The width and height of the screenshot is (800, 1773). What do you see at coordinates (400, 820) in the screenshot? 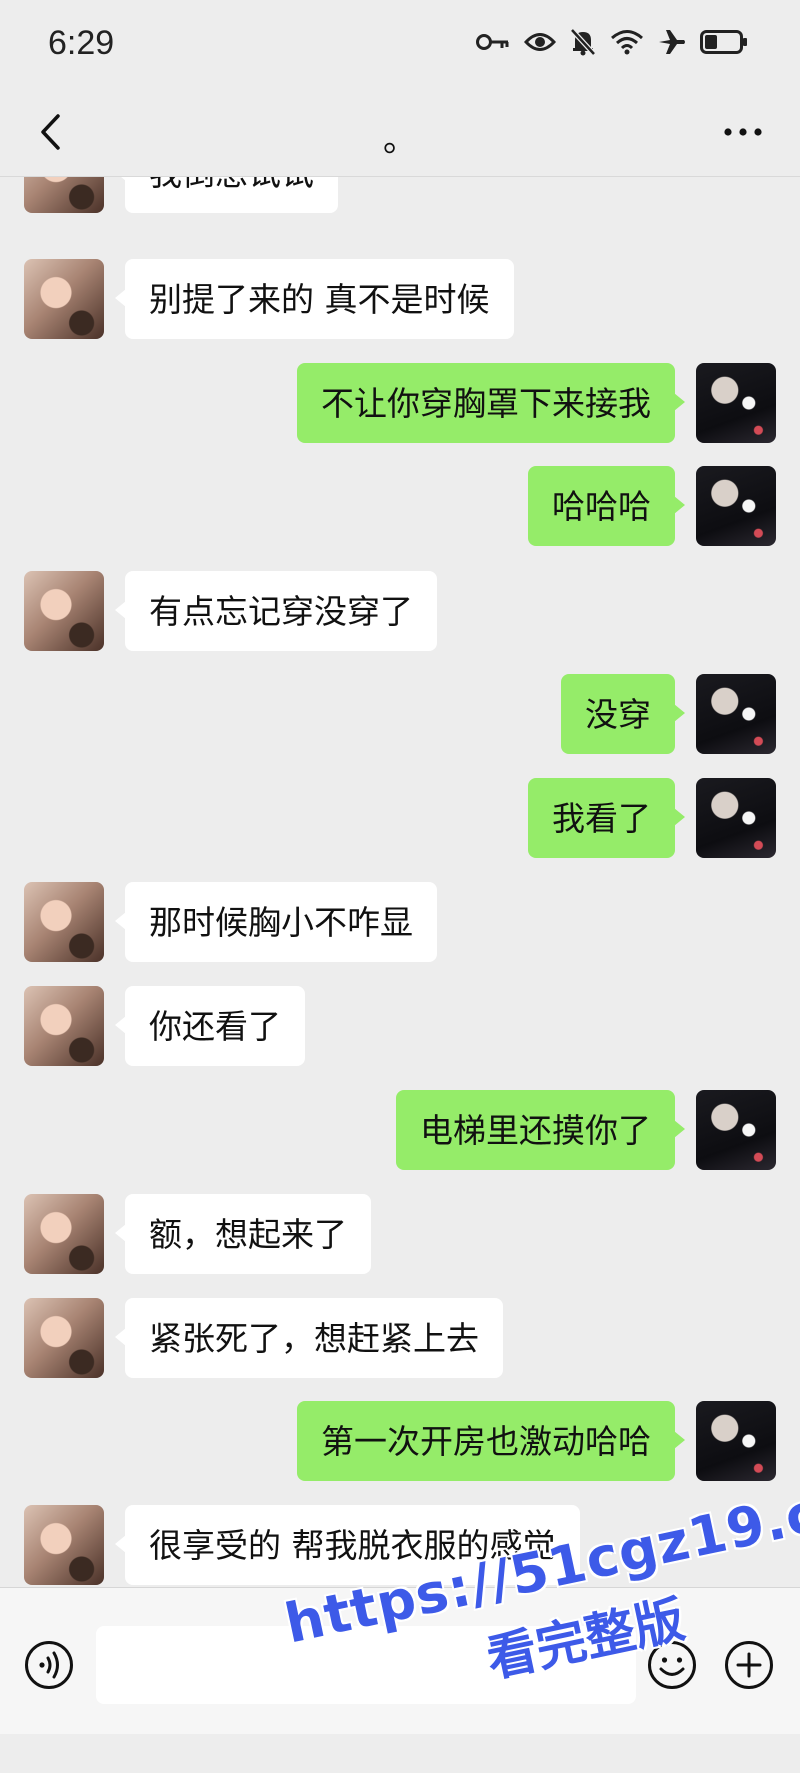
I see `message-row: 我看了` at bounding box center [400, 820].